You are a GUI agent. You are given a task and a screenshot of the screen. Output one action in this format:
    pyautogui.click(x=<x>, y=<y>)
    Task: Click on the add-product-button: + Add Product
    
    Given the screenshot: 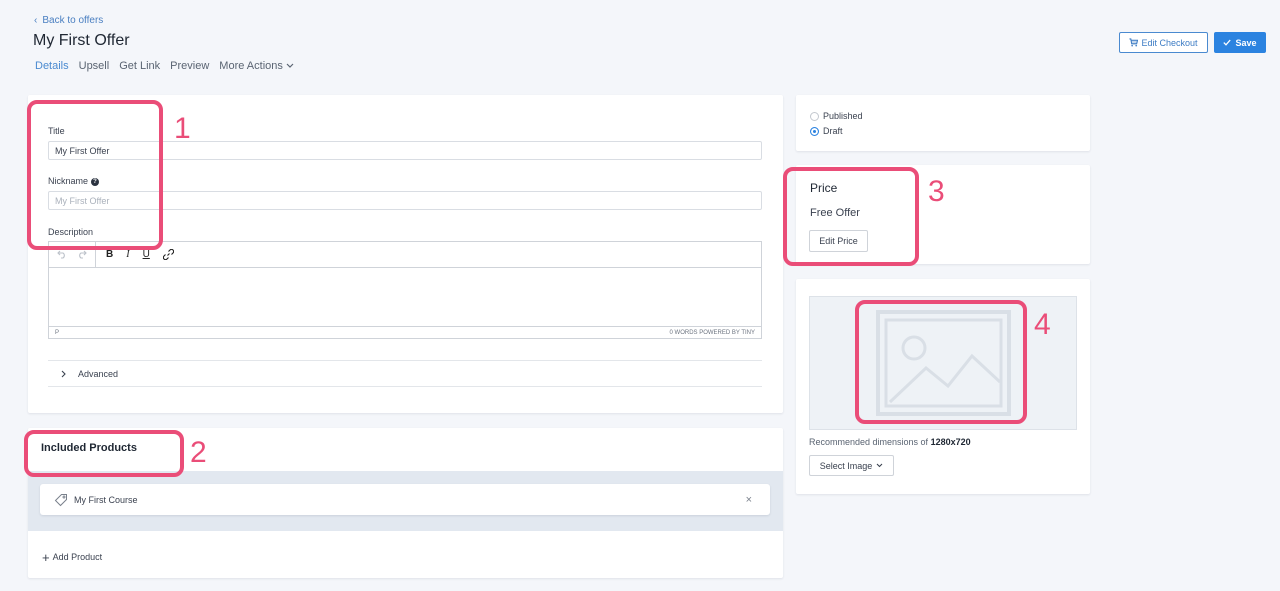 What is the action you would take?
    pyautogui.click(x=72, y=557)
    